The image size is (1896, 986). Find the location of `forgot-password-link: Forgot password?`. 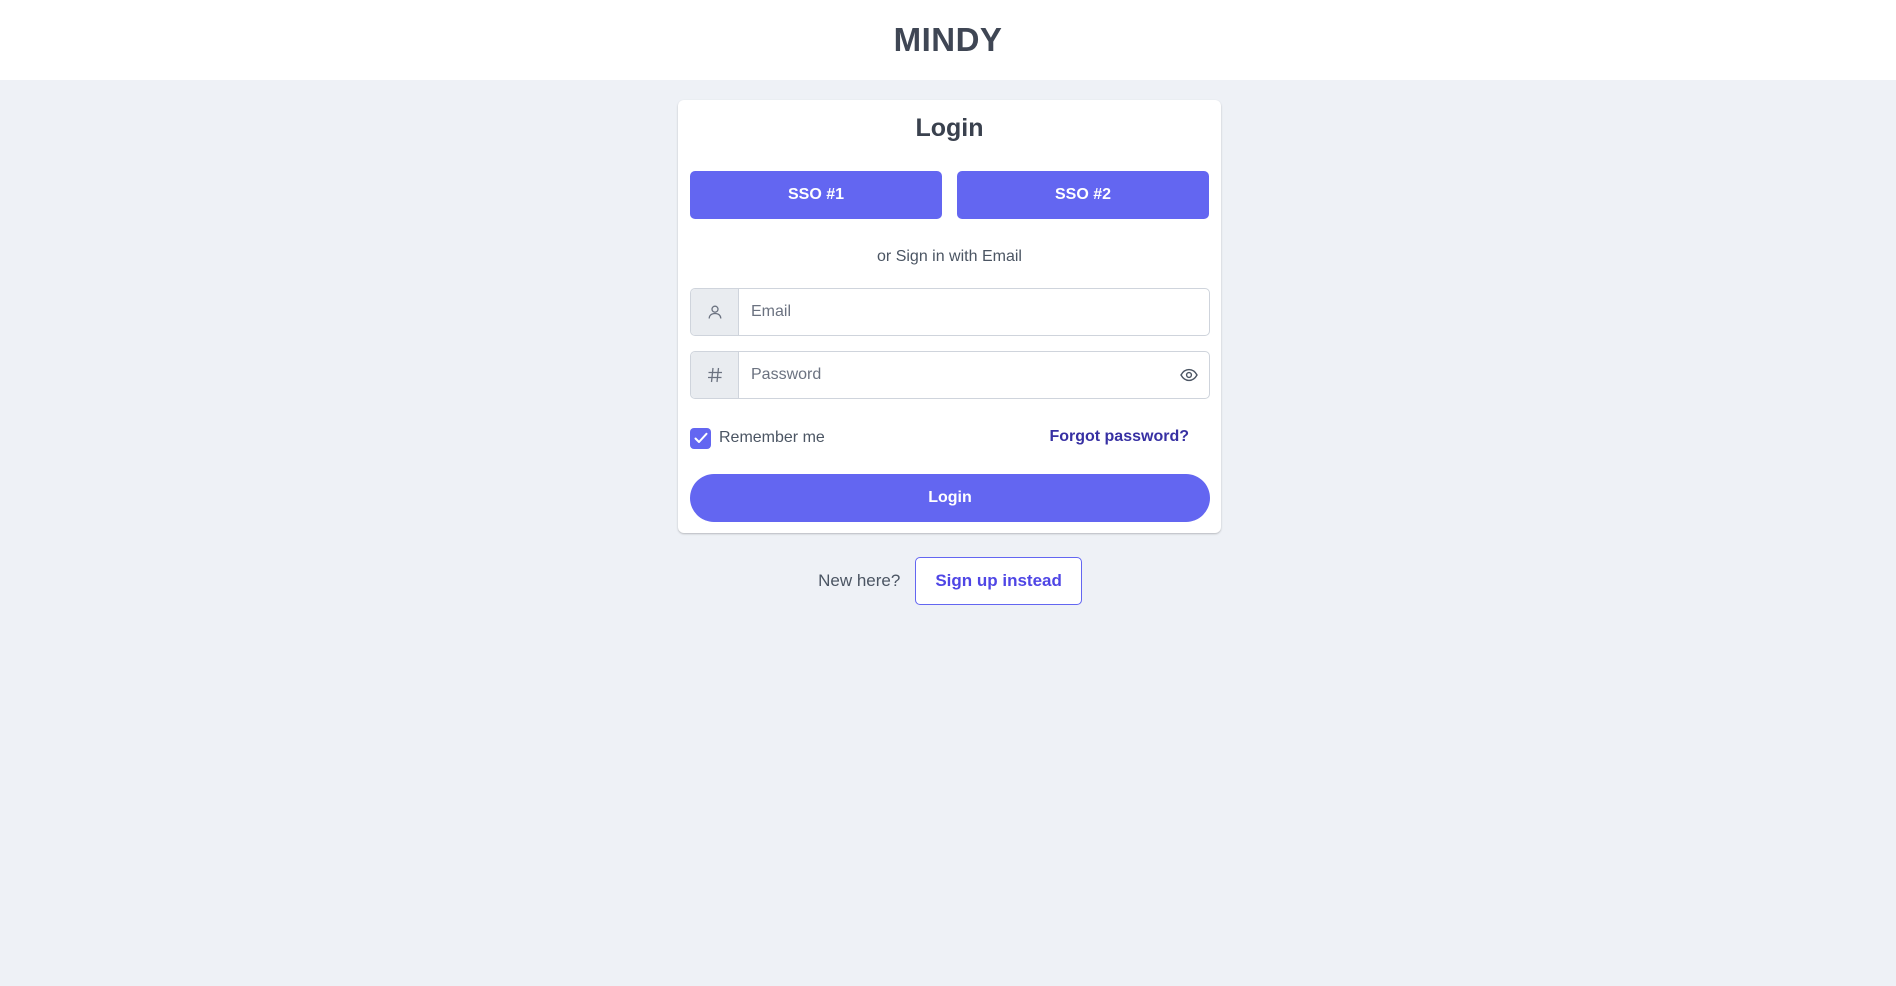

forgot-password-link: Forgot password? is located at coordinates (1119, 437).